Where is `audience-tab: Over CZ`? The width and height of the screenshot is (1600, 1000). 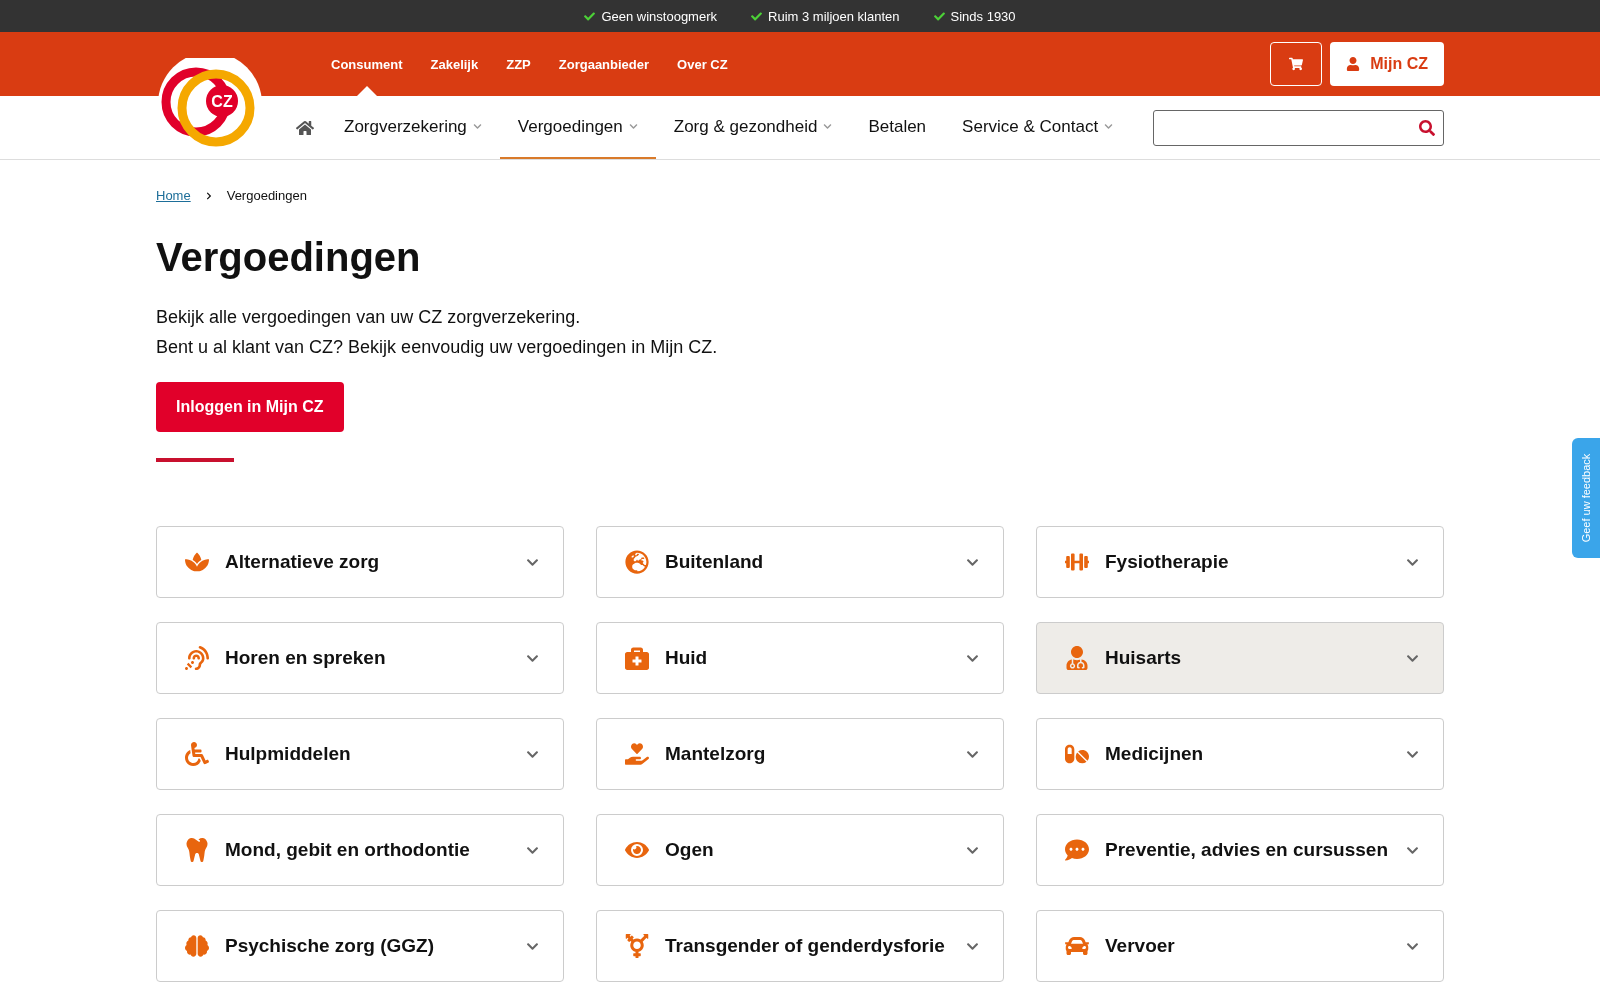
audience-tab: Over CZ is located at coordinates (702, 64).